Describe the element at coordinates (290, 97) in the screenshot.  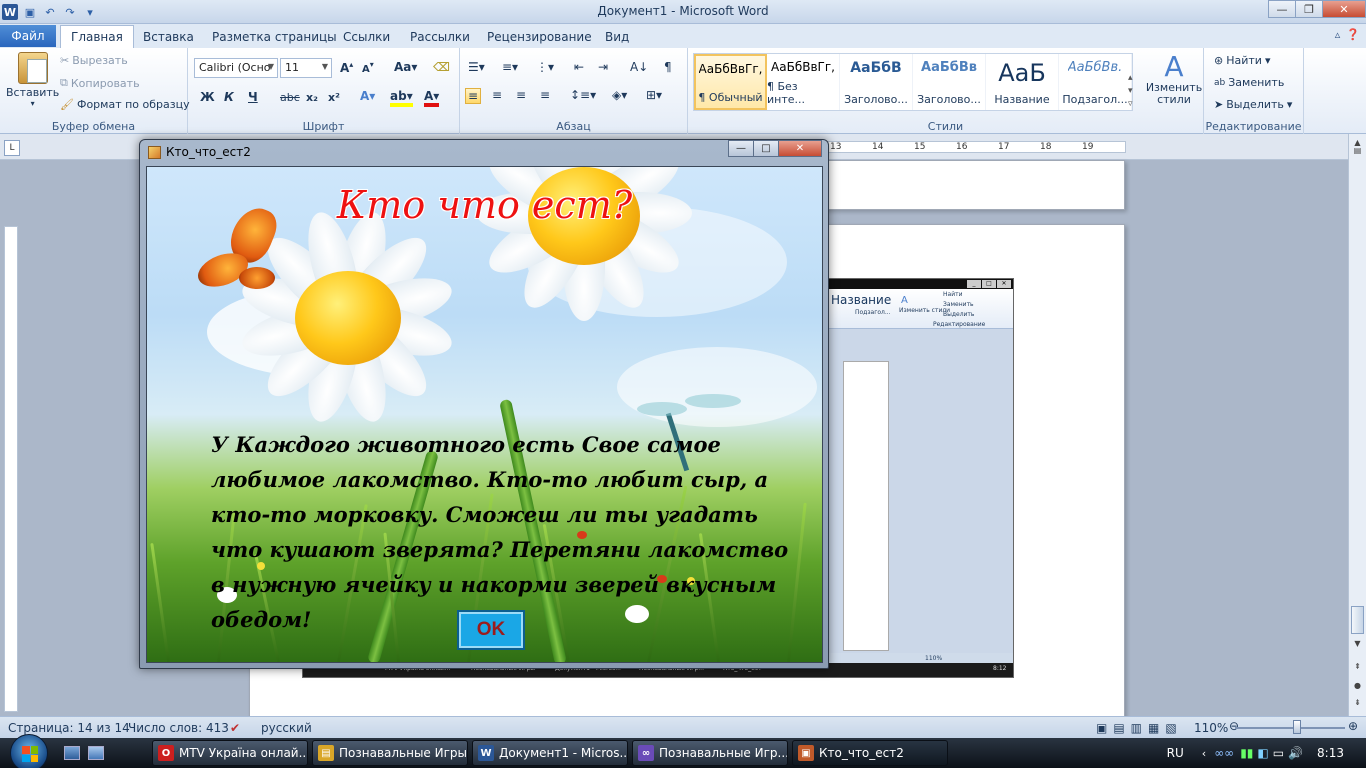
I see `strikethrough-button: abc` at that location.